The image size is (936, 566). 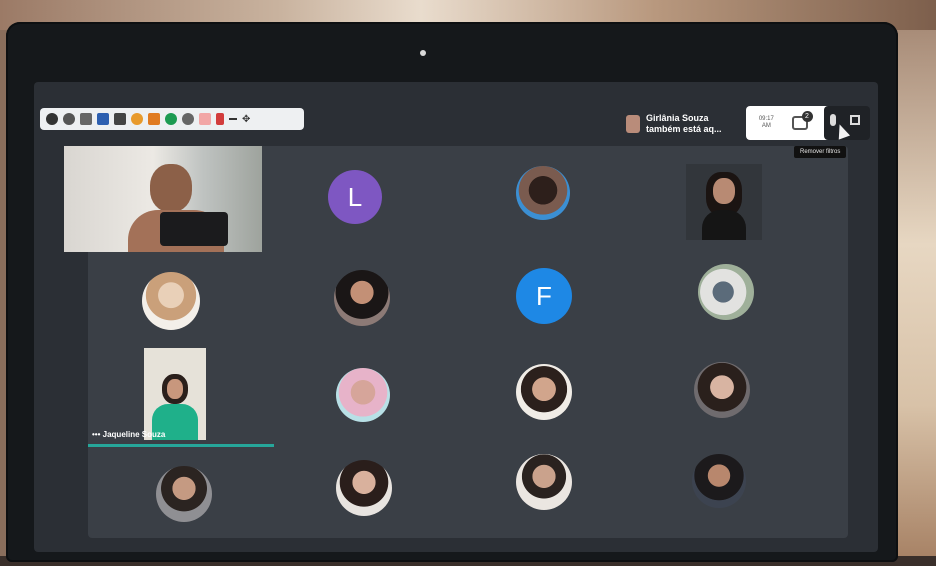 I want to click on camera-dot, so click(x=423, y=53).